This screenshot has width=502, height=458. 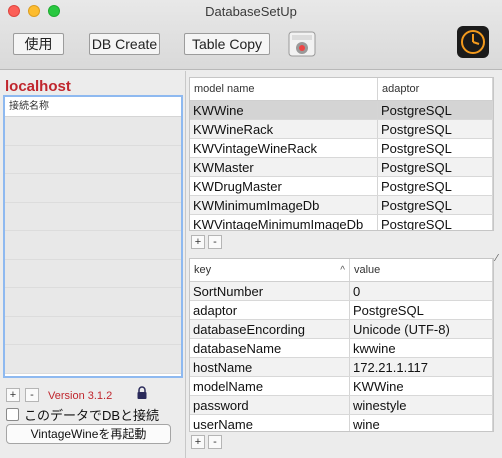 What do you see at coordinates (270, 423) in the screenshot?
I see `cell-key: userName` at bounding box center [270, 423].